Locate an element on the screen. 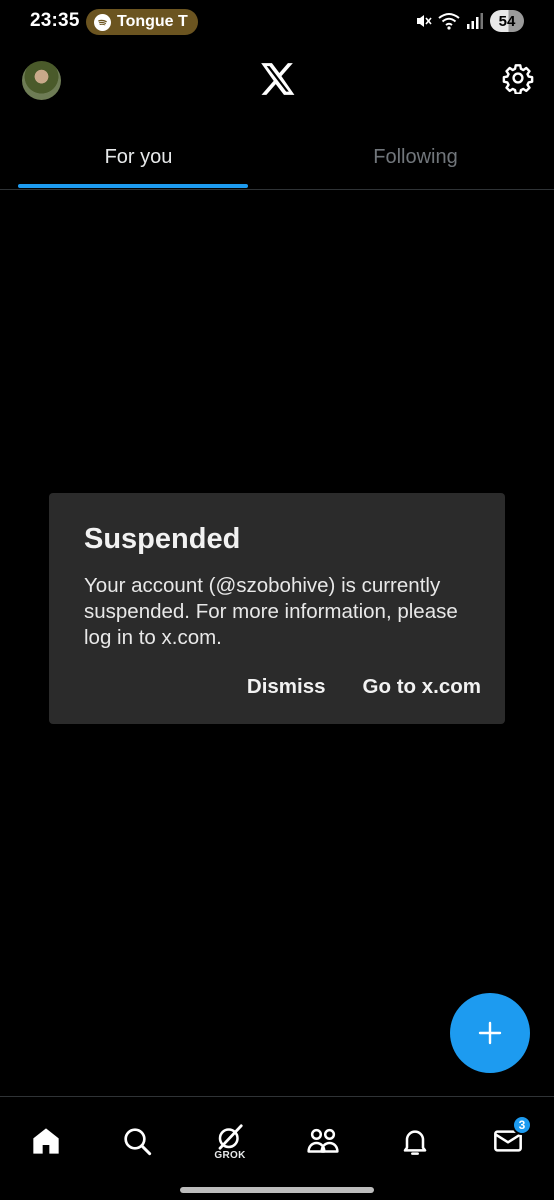  battery-icon: 54 is located at coordinates (507, 21).